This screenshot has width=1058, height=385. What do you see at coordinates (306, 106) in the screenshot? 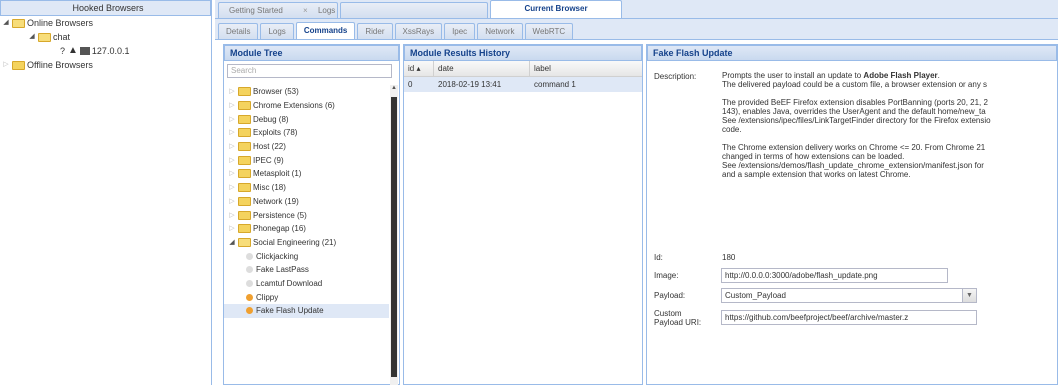
I see `module-category: ▷ Chrome Extensions (6)` at bounding box center [306, 106].